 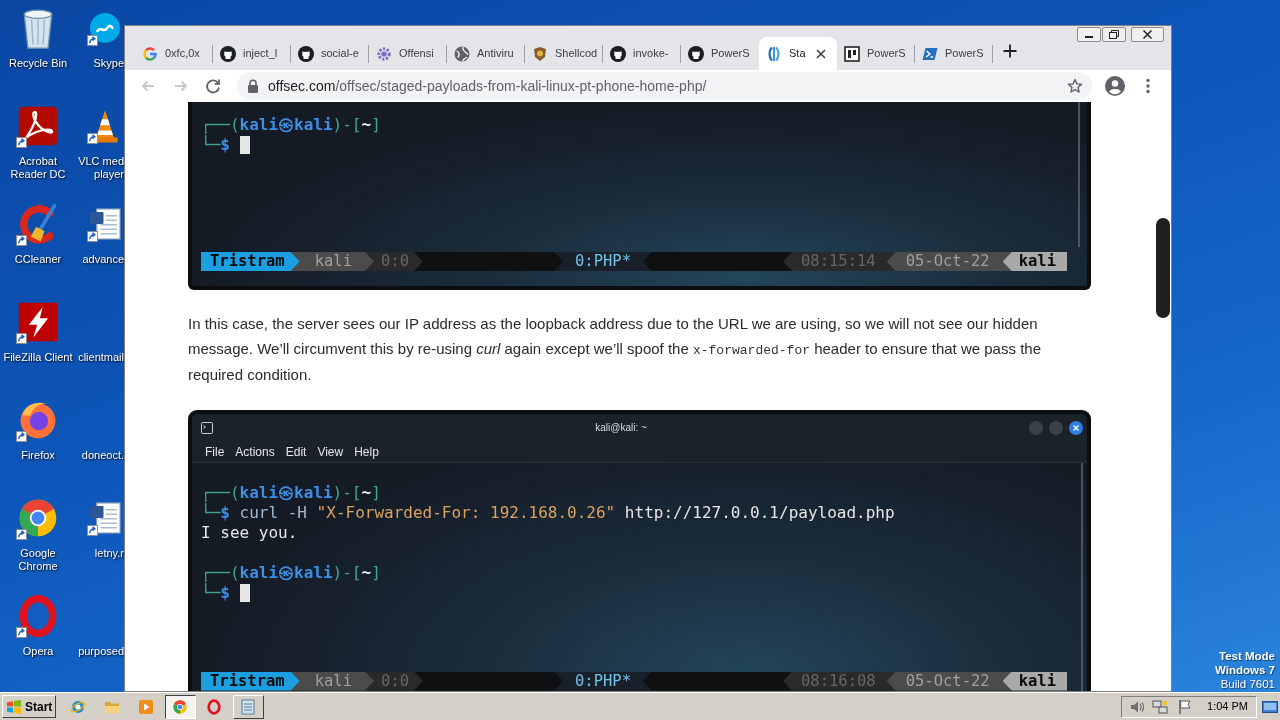 What do you see at coordinates (38, 126) in the screenshot?
I see `swirl-tile-icon` at bounding box center [38, 126].